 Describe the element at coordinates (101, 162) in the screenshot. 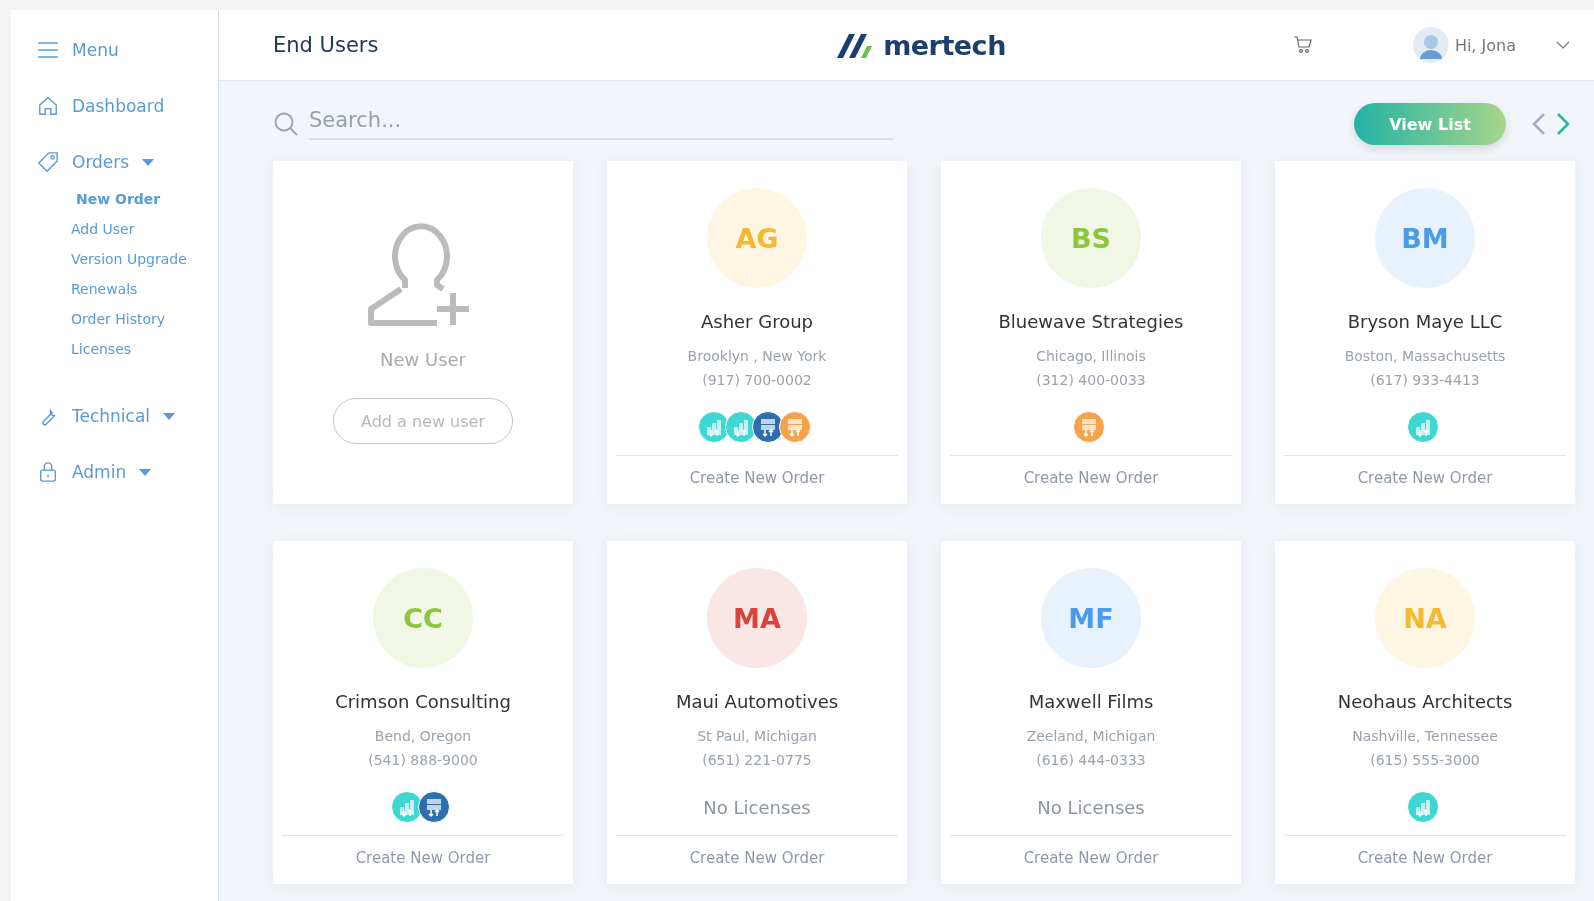

I see `nav-item: Orders` at that location.